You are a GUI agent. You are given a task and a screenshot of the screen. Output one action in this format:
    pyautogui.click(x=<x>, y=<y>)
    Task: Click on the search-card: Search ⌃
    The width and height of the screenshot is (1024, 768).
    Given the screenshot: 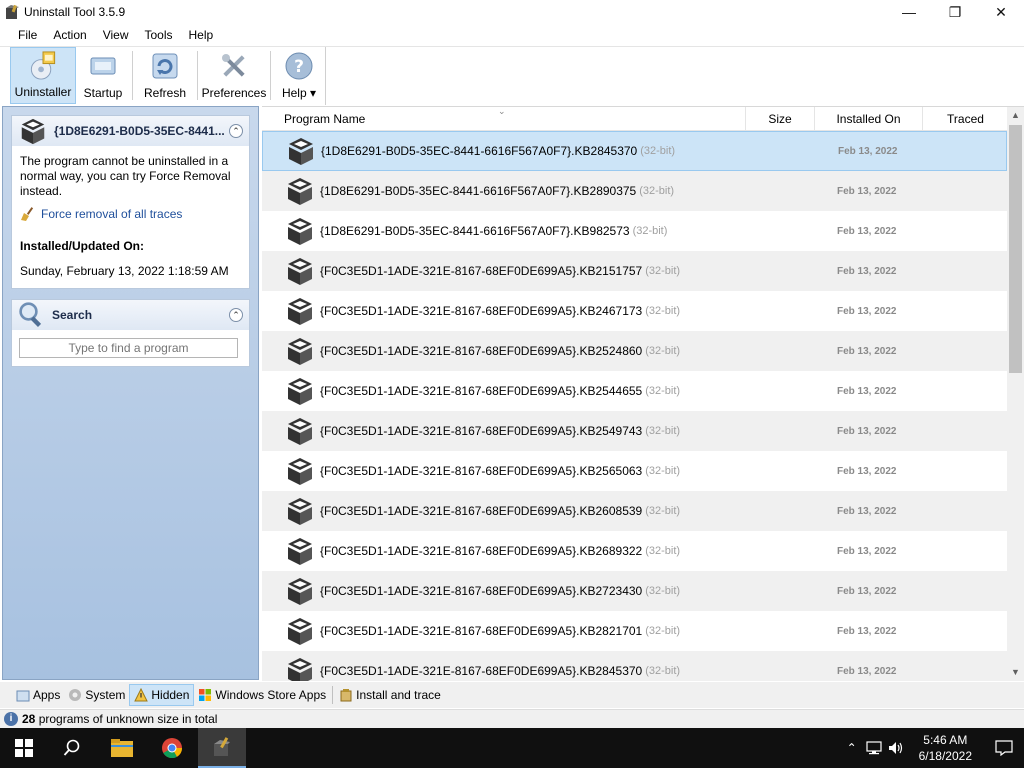 What is the action you would take?
    pyautogui.click(x=130, y=333)
    